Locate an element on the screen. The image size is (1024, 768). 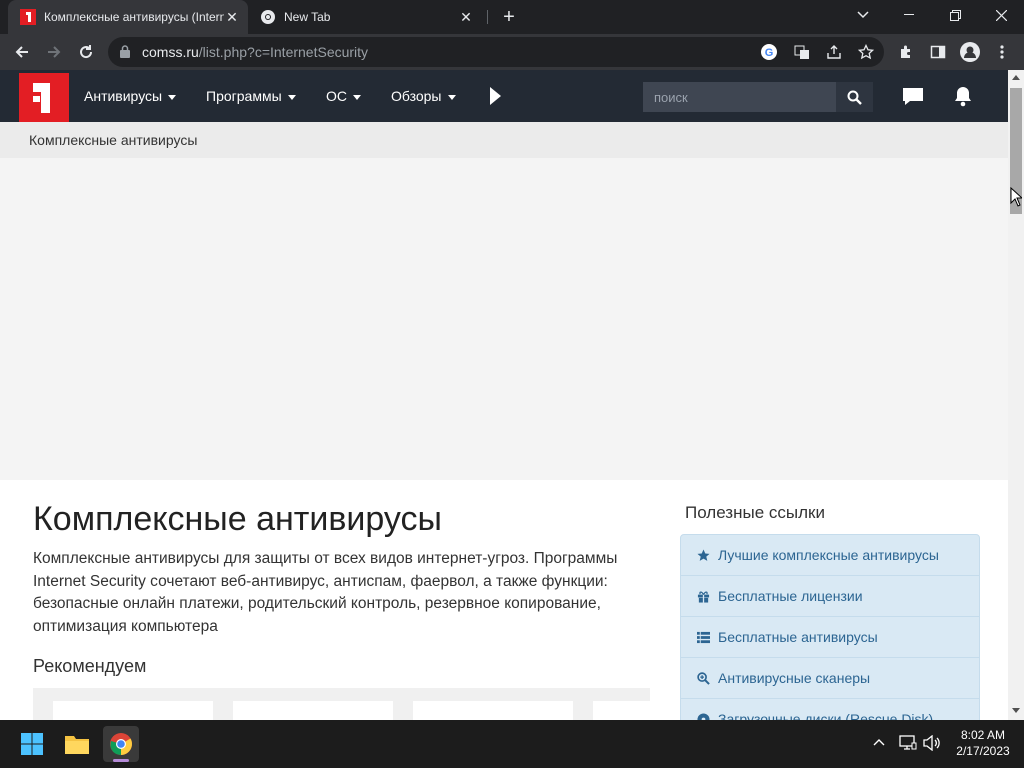
comss-favicon-icon is located at coordinates (28, 17).